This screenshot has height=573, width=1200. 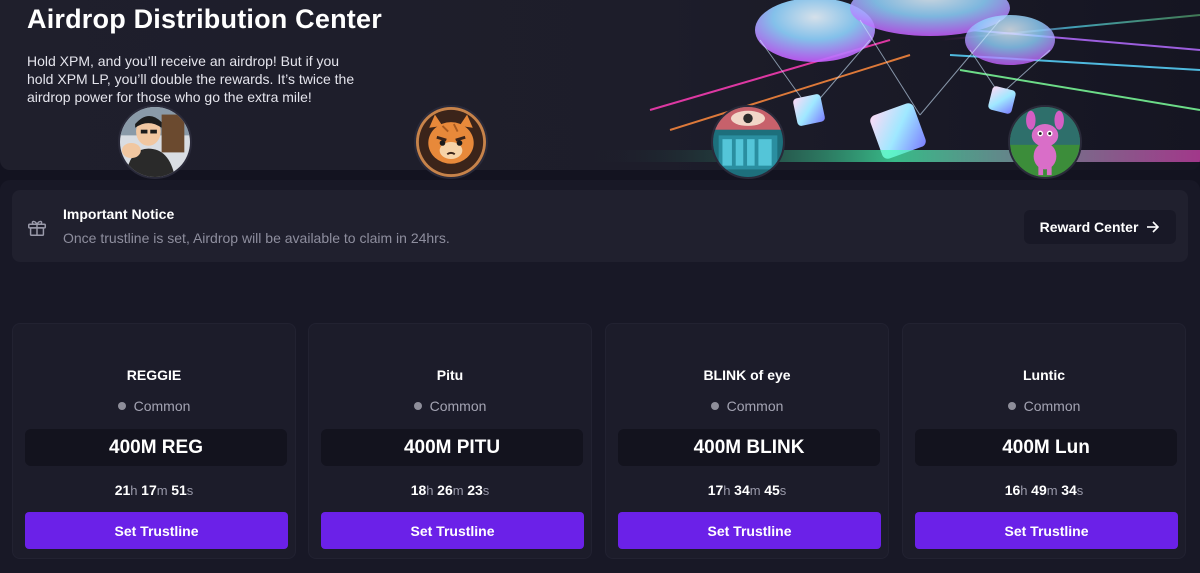 What do you see at coordinates (119, 214) in the screenshot?
I see `notice-title: Important Notice` at bounding box center [119, 214].